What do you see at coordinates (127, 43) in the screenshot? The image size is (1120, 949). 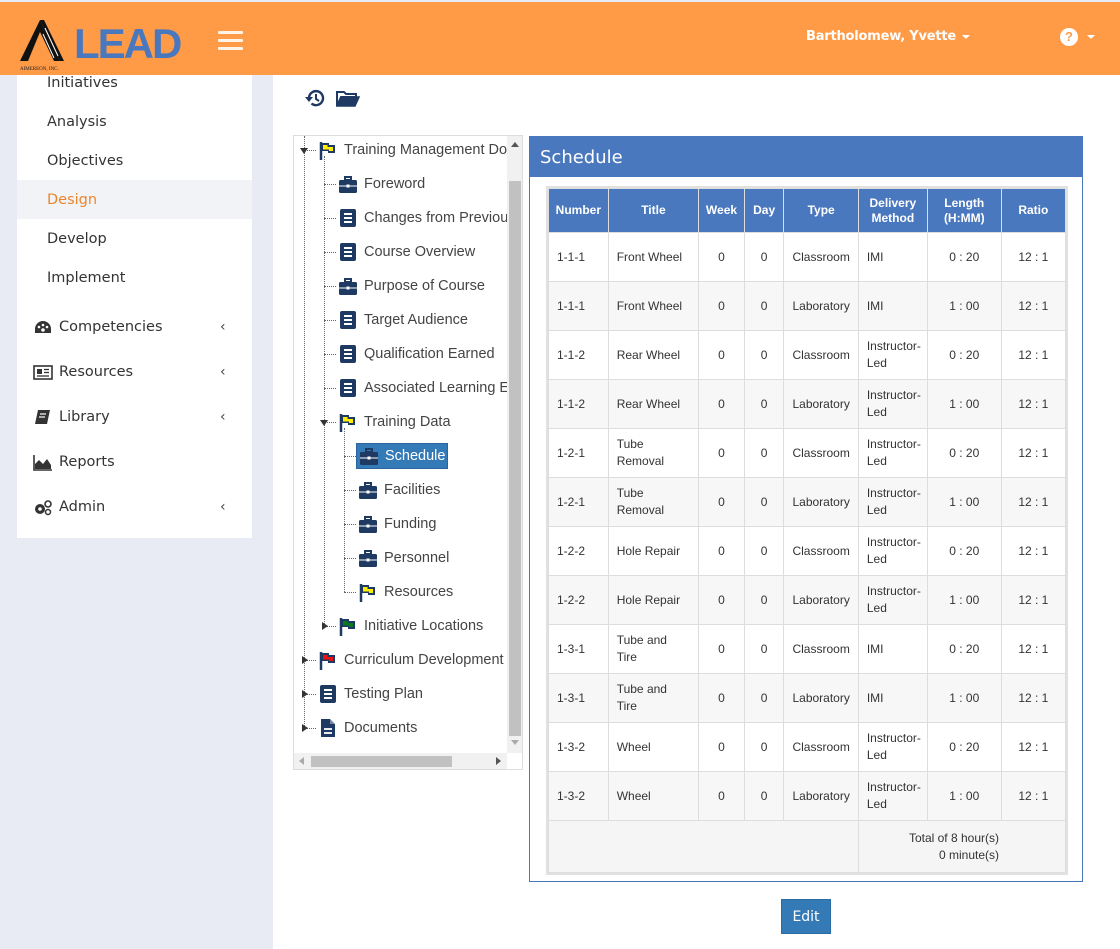 I see `logo-text: LEAD` at bounding box center [127, 43].